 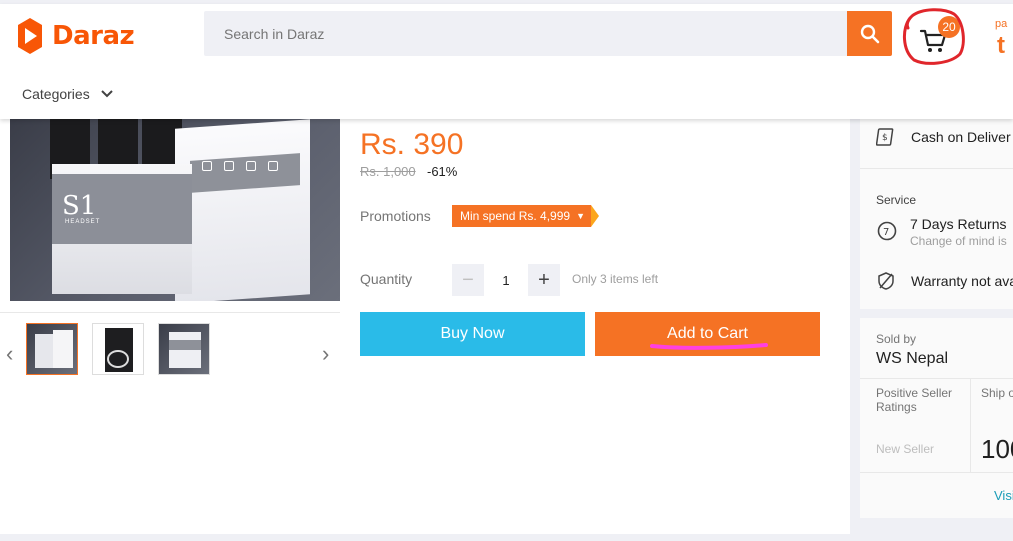 I want to click on search-icon, so click(x=869, y=33).